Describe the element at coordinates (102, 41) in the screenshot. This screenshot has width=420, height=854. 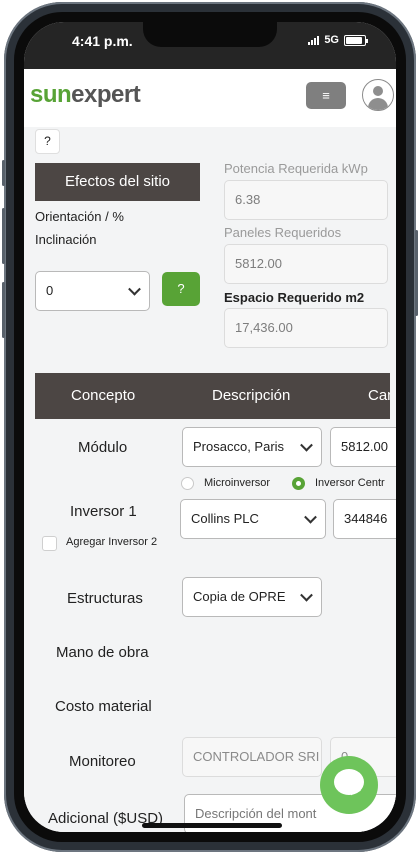
I see `status-time: 4:41 p.m.` at that location.